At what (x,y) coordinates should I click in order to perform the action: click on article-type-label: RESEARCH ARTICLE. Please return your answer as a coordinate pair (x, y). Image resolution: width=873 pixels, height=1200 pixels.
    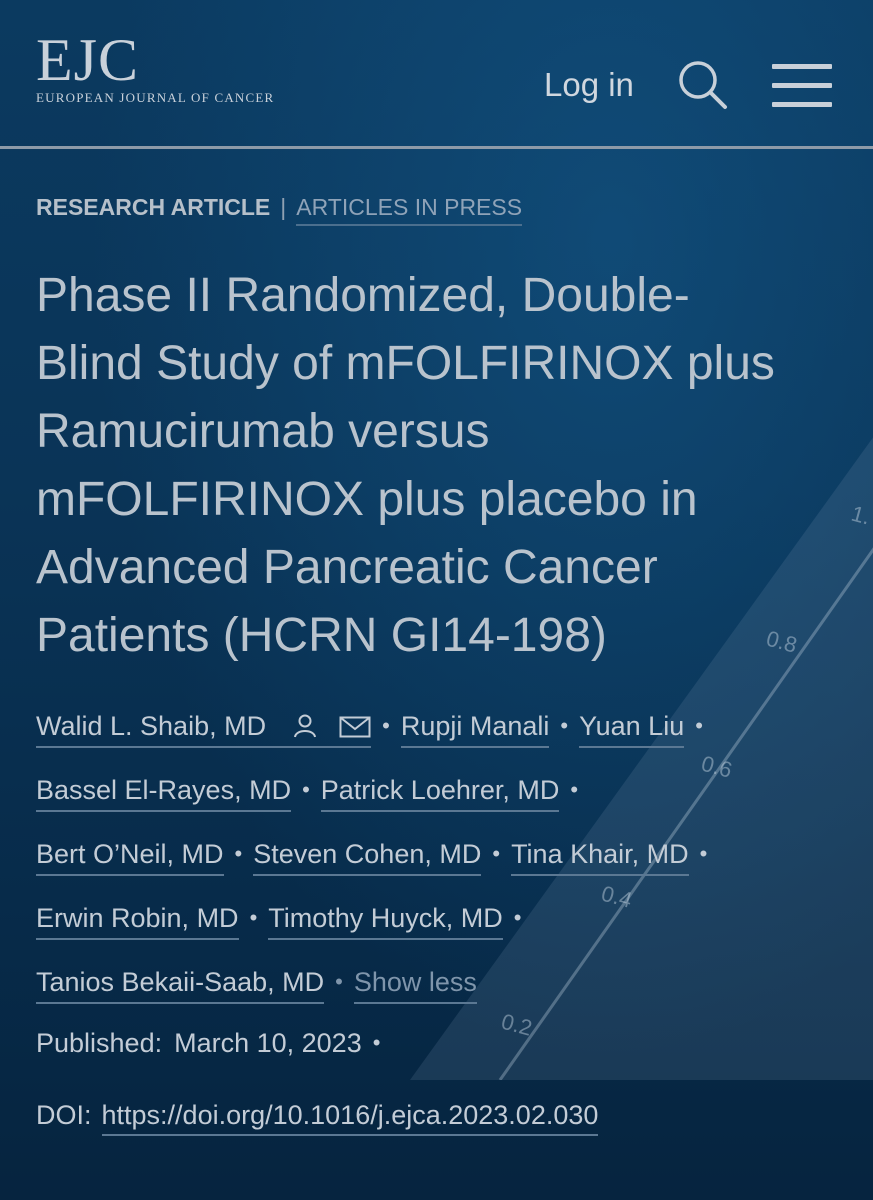
    Looking at the image, I should click on (153, 207).